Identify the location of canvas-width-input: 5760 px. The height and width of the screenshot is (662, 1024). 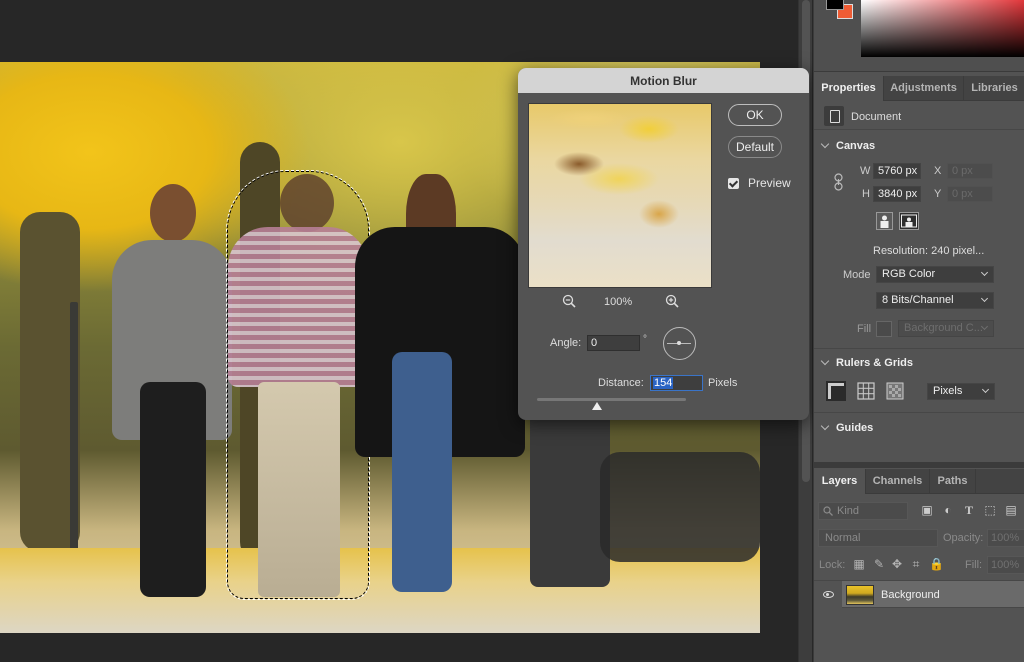
(897, 171).